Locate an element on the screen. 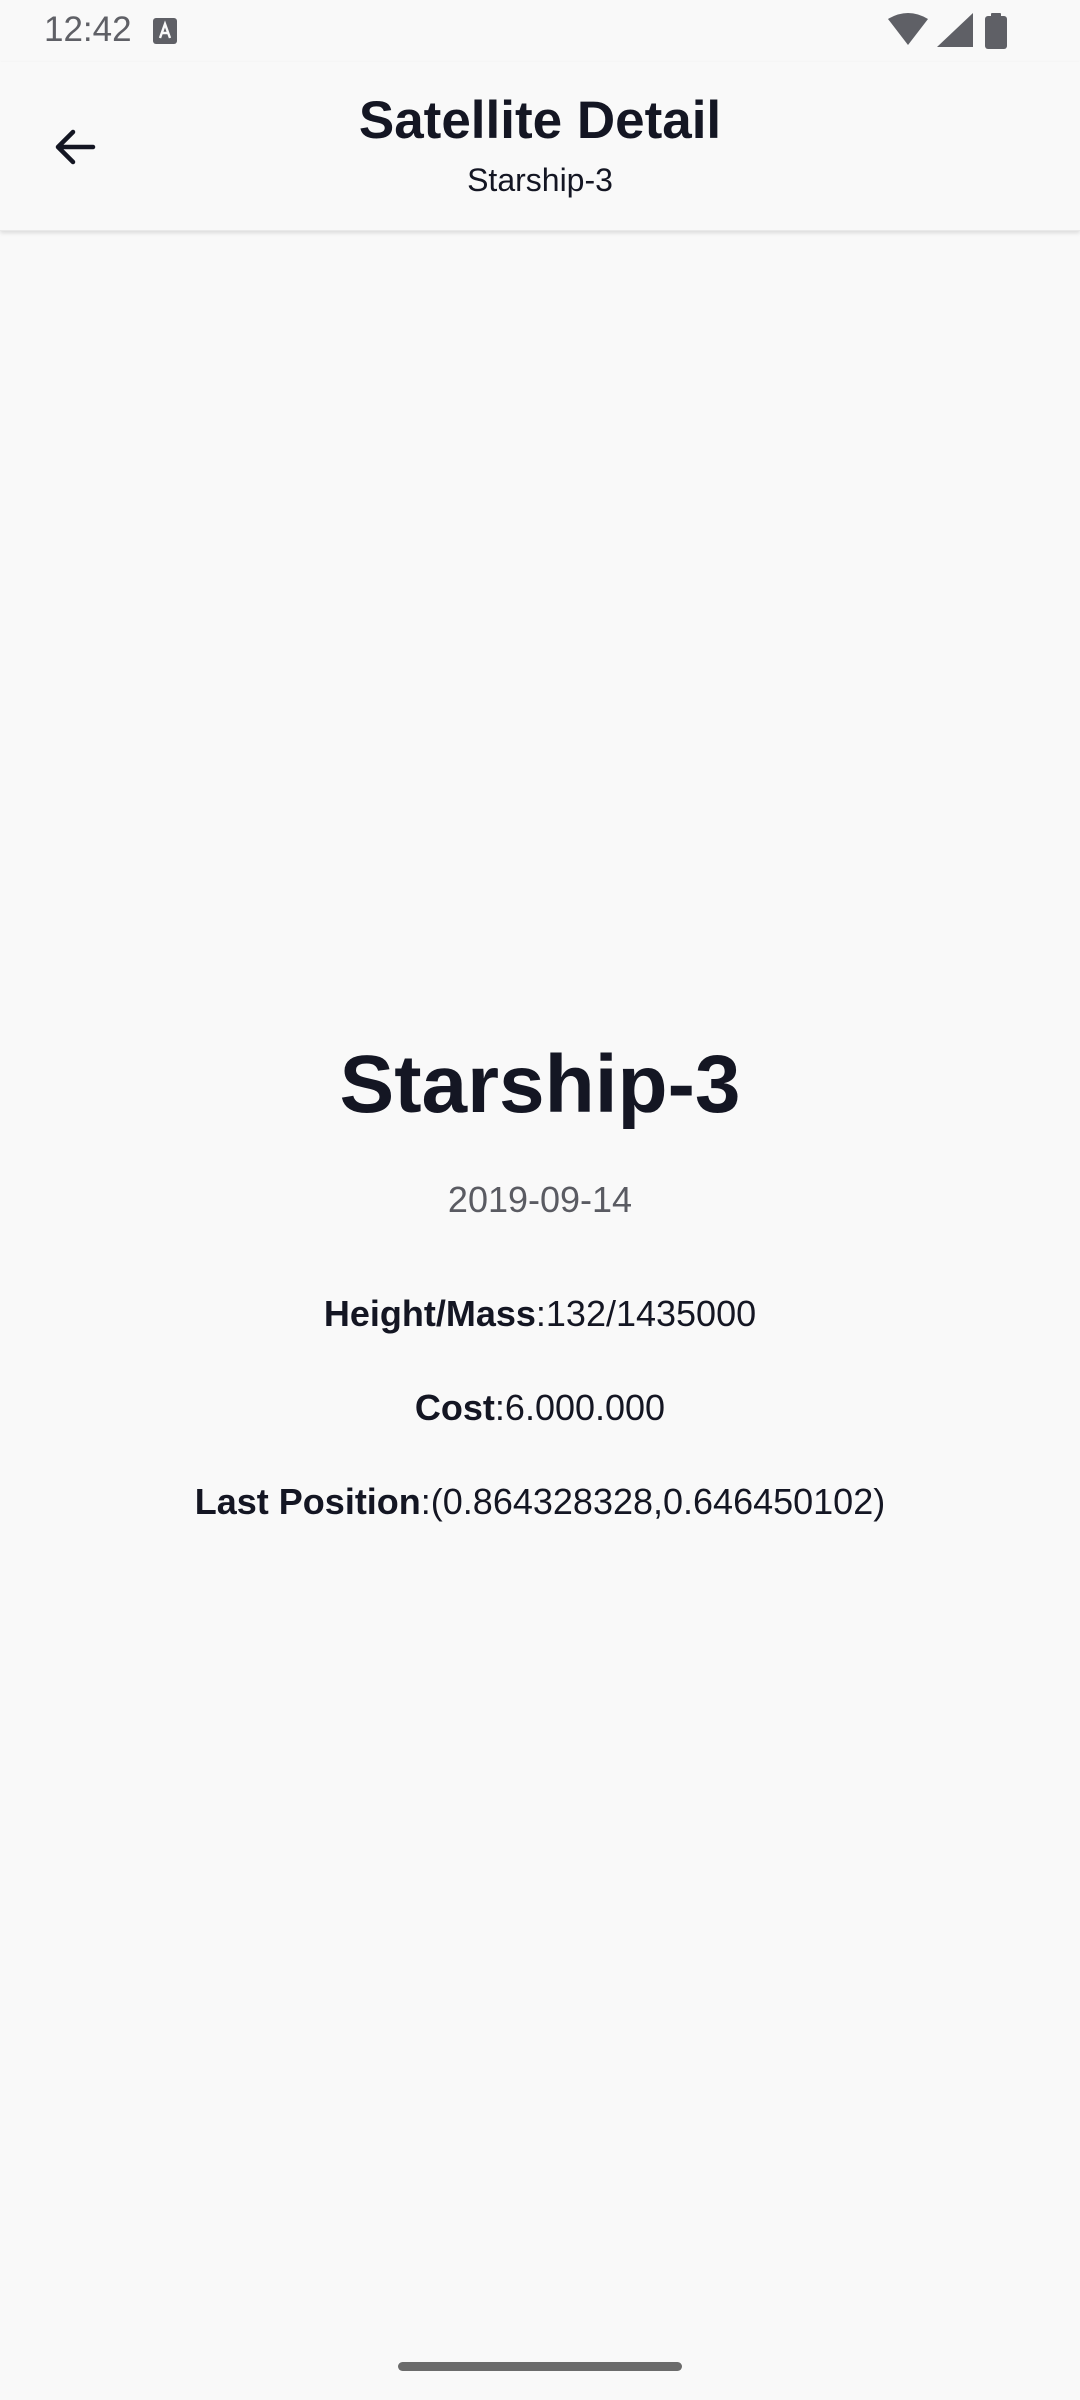  app-bar: Satellite Detail Starship-3 is located at coordinates (540, 146).